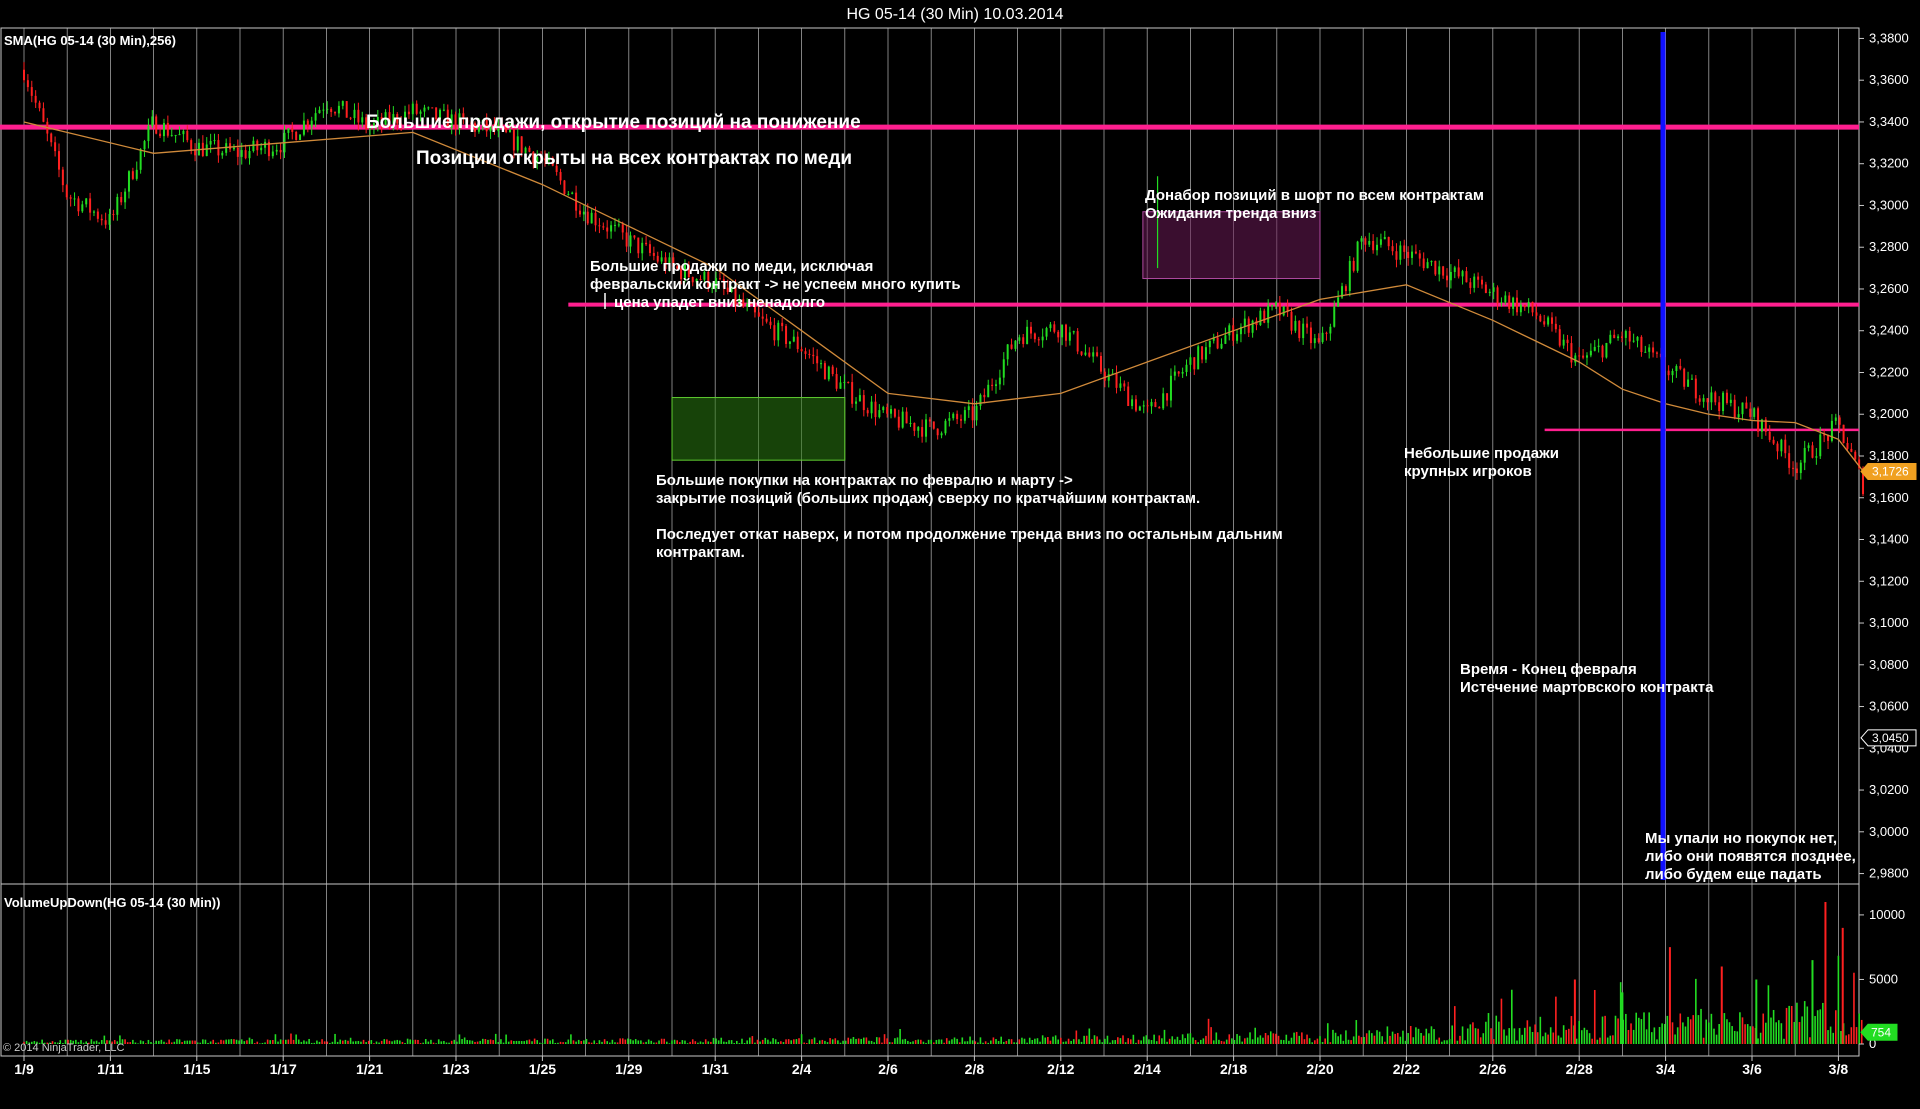 This screenshot has height=1109, width=1920. Describe the element at coordinates (1889, 455) in the screenshot. I see `price-tick-label: 3,1800` at that location.